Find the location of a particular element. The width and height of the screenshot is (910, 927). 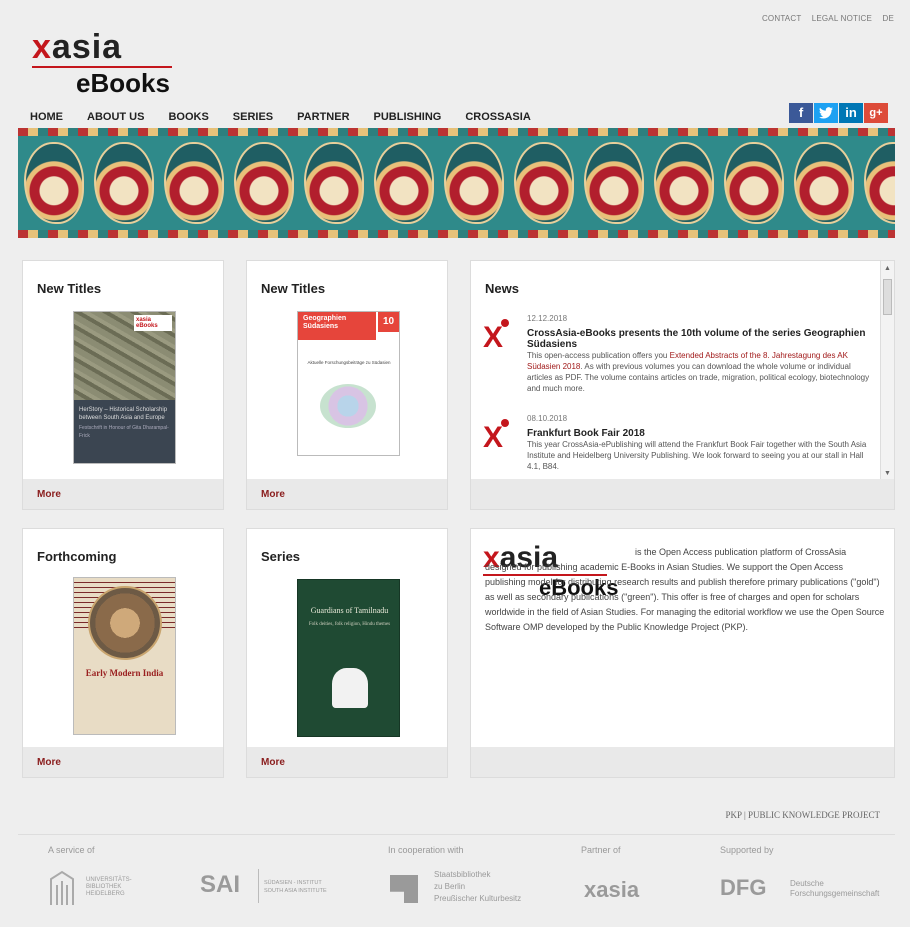

nav-publishing: PUBLISHING is located at coordinates (408, 117).